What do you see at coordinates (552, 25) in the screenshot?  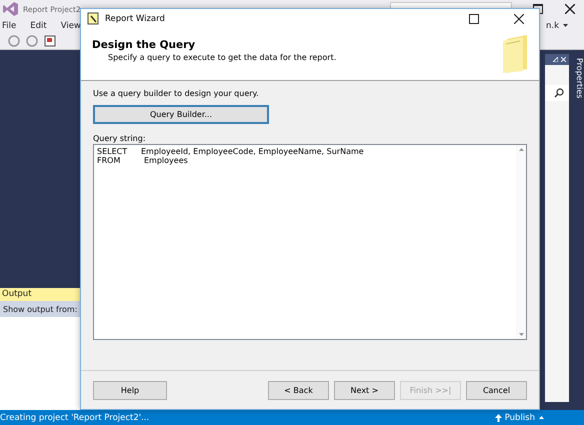 I see `user-name: n.k` at bounding box center [552, 25].